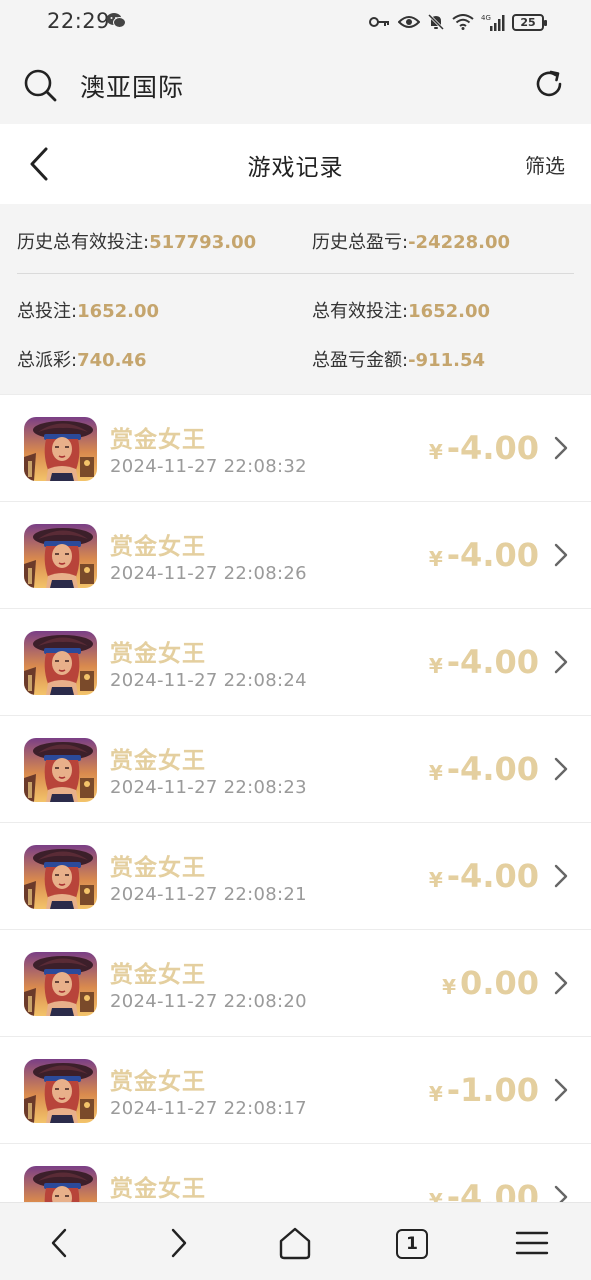  Describe the element at coordinates (208, 466) in the screenshot. I see `record-time: 2024-11-27 22:08:32` at that location.